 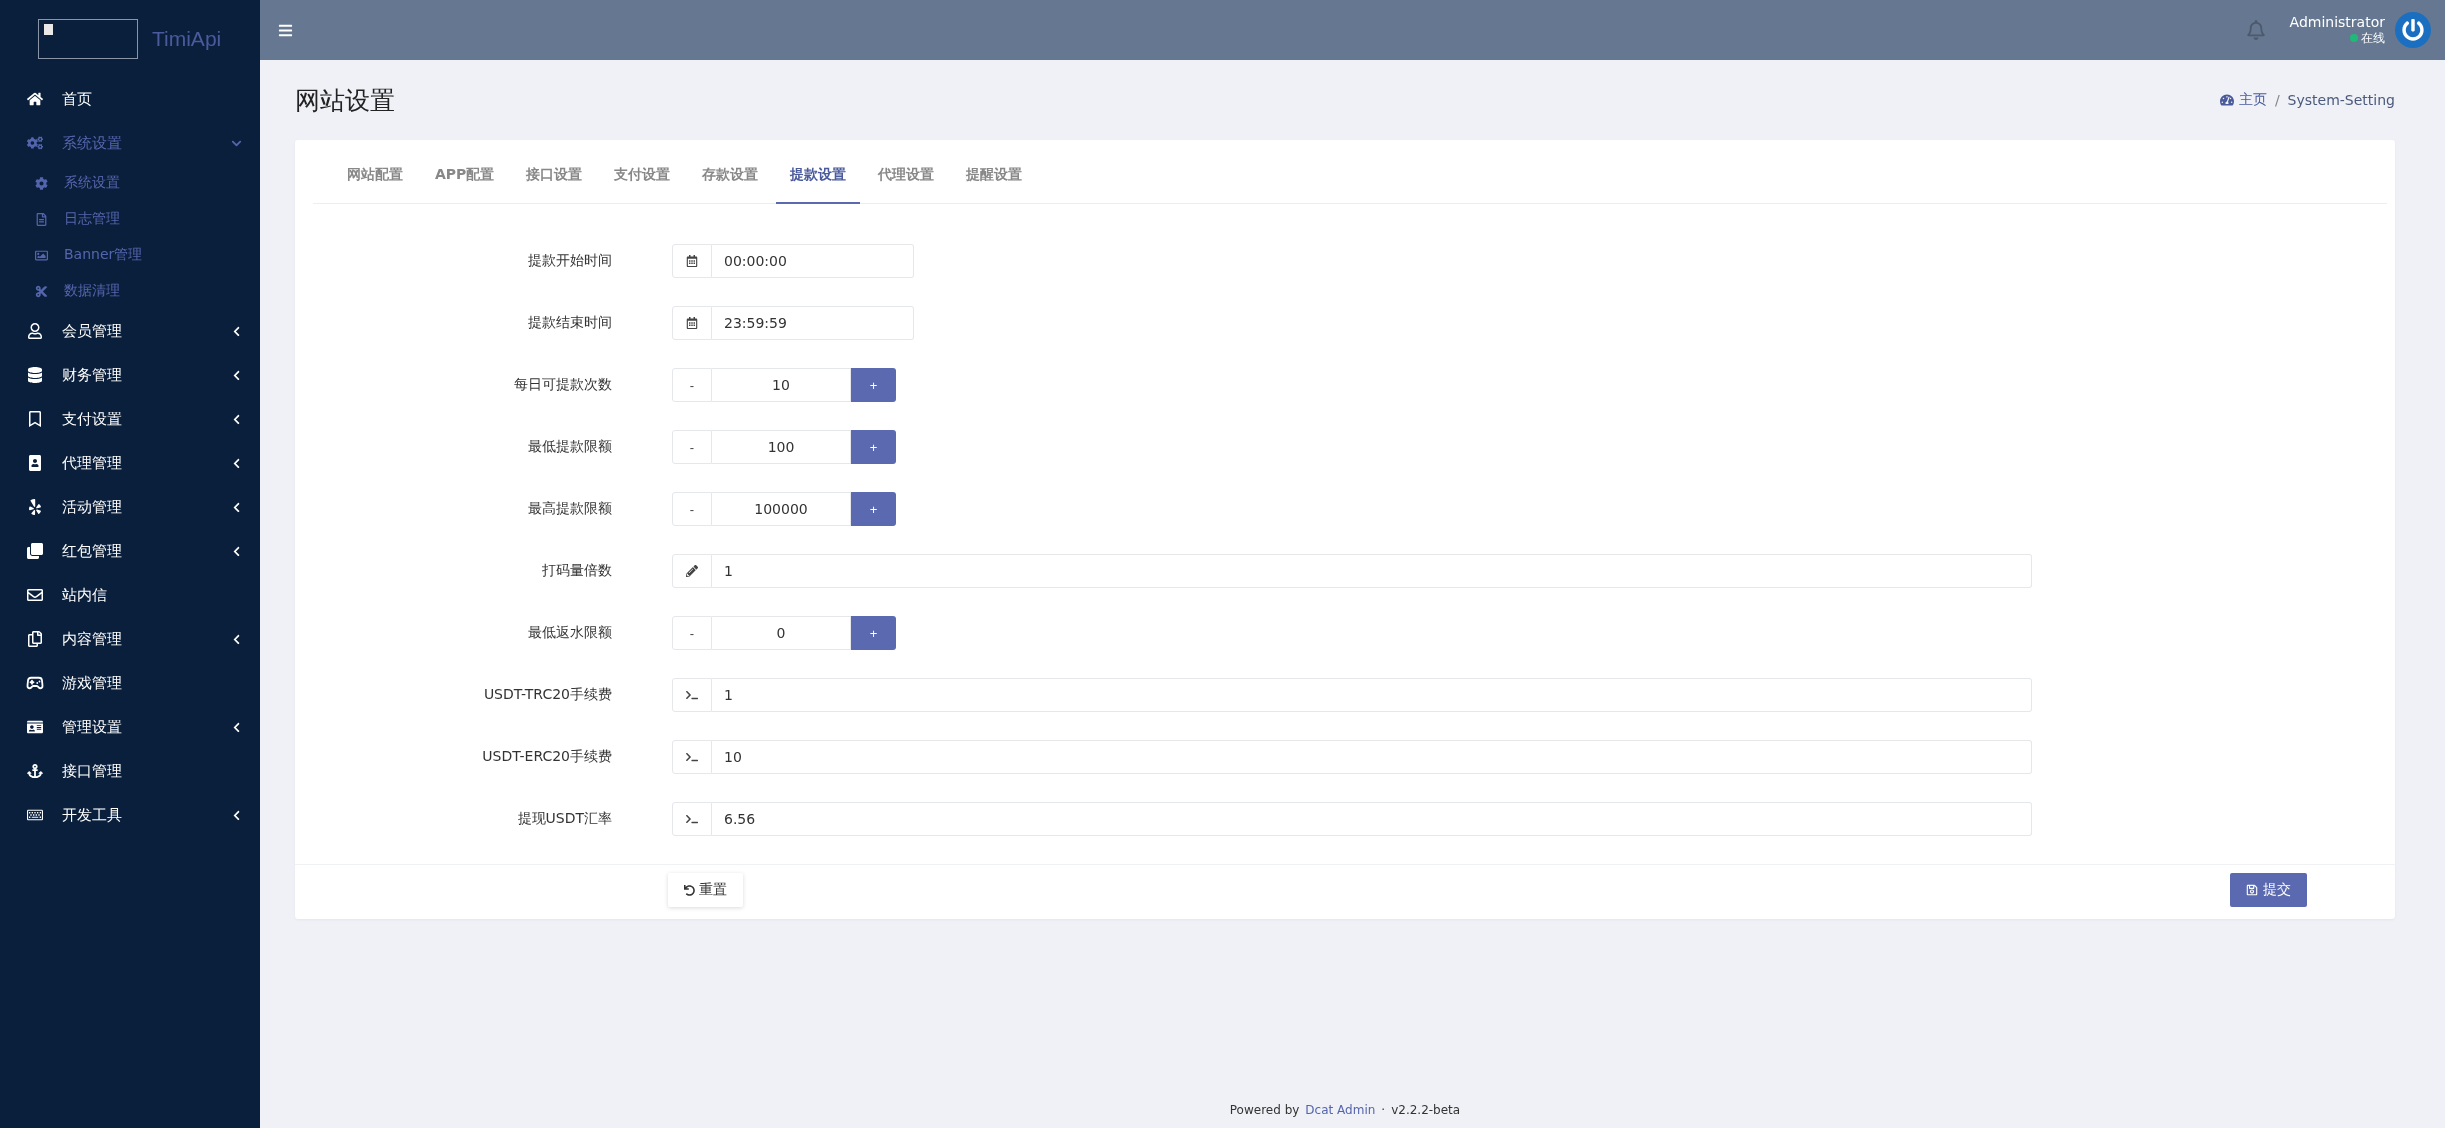 I want to click on submit-button: 提交, so click(x=2268, y=890).